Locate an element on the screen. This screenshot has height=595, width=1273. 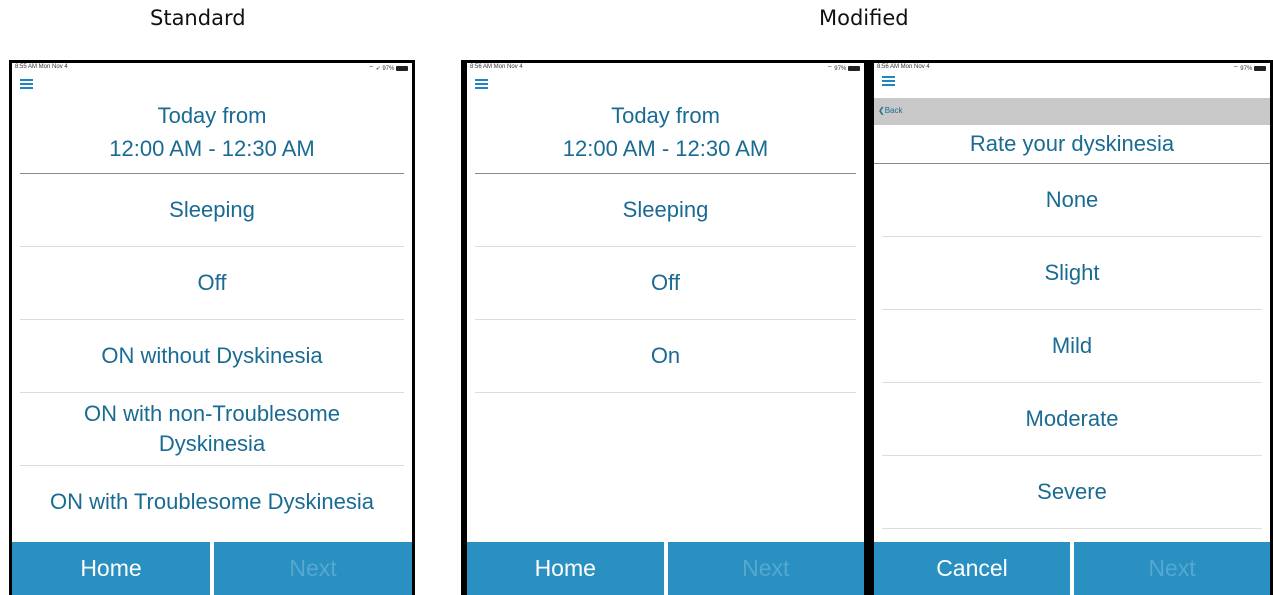
status-indicators: ⌔ ➶ 97% is located at coordinates (388, 68).